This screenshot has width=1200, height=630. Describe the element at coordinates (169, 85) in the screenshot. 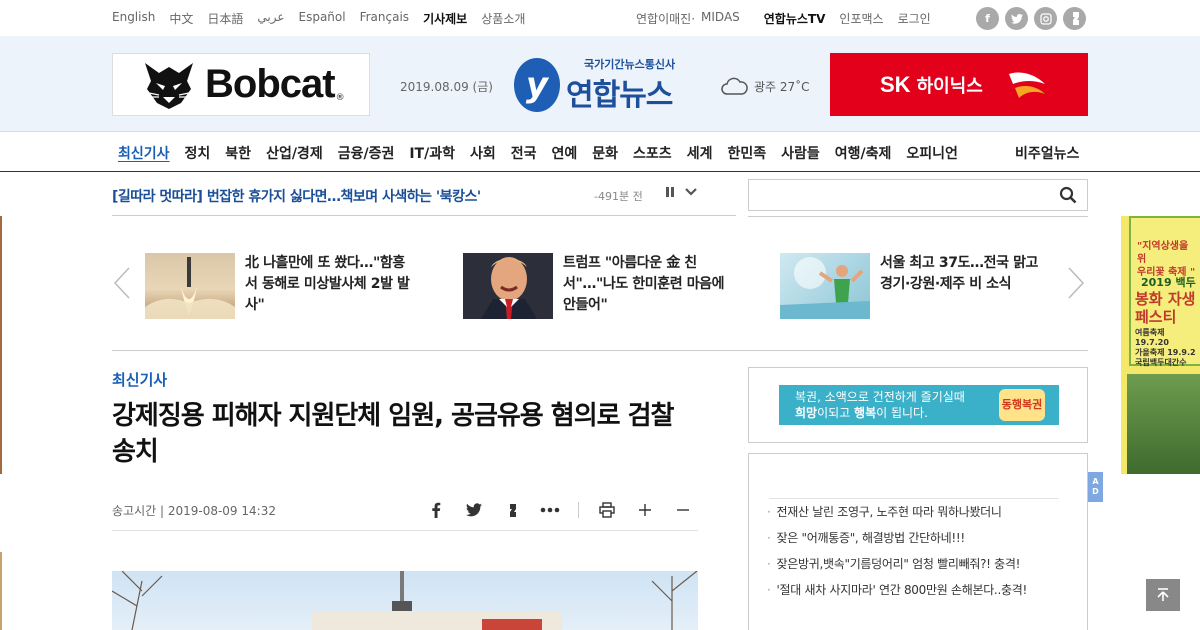

I see `bobcat-logo-icon` at that location.